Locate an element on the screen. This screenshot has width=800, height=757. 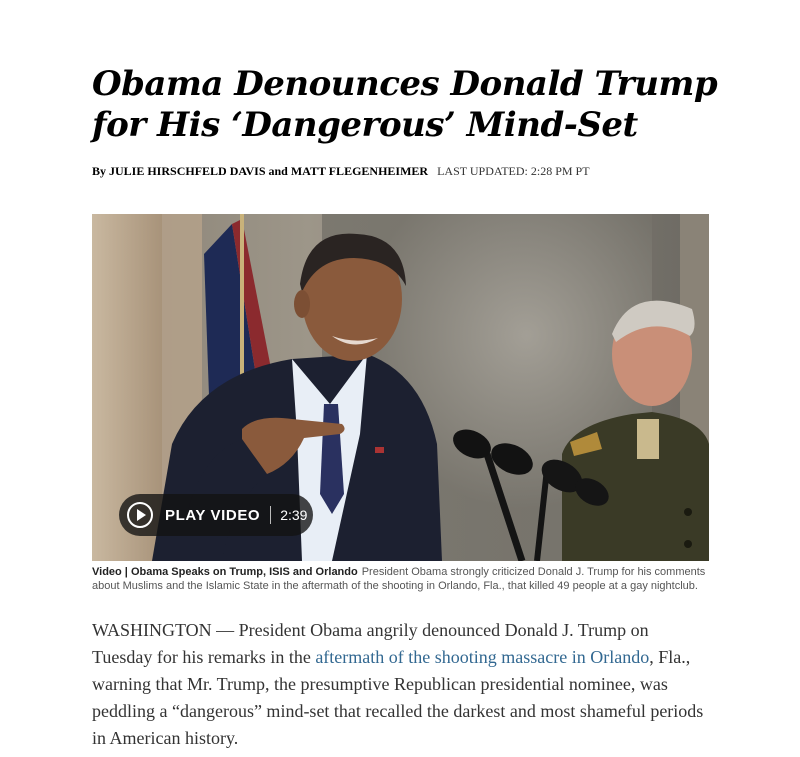
play-icon is located at coordinates (140, 515).